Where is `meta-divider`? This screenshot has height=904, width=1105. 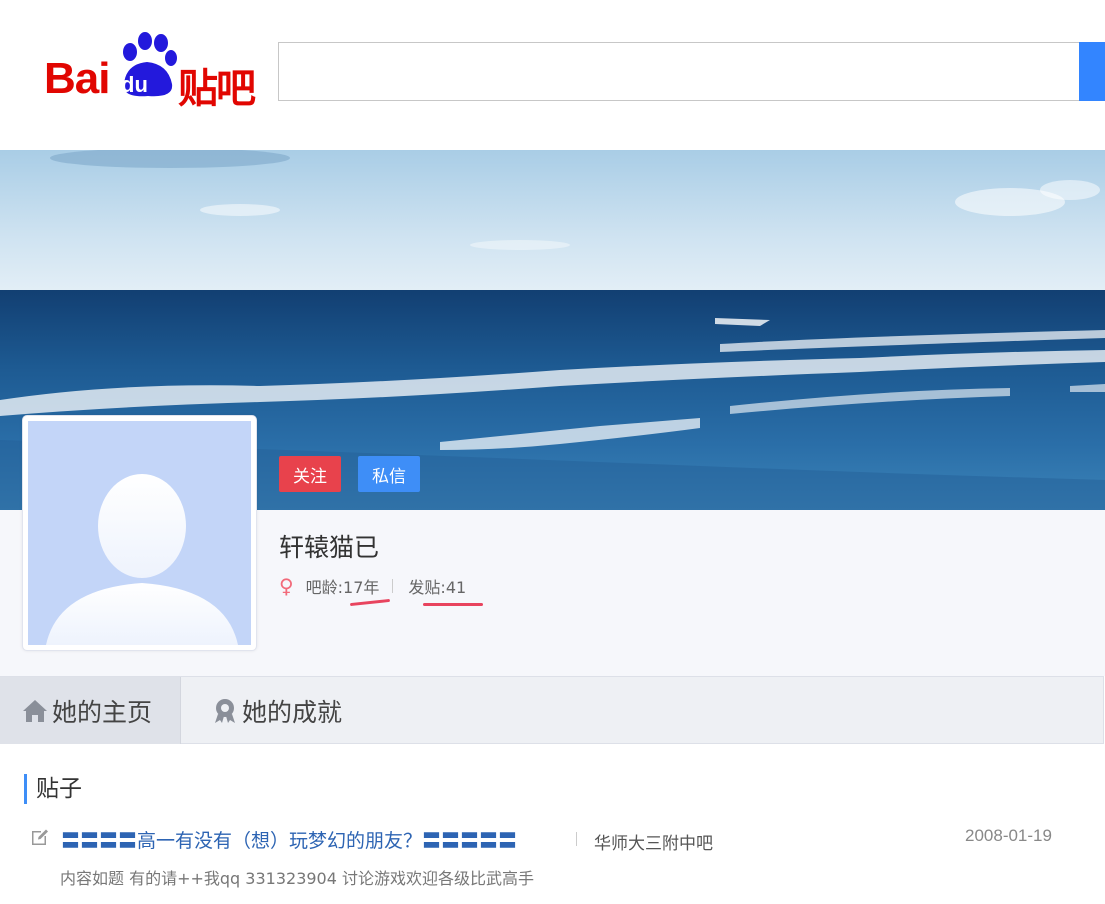 meta-divider is located at coordinates (393, 586).